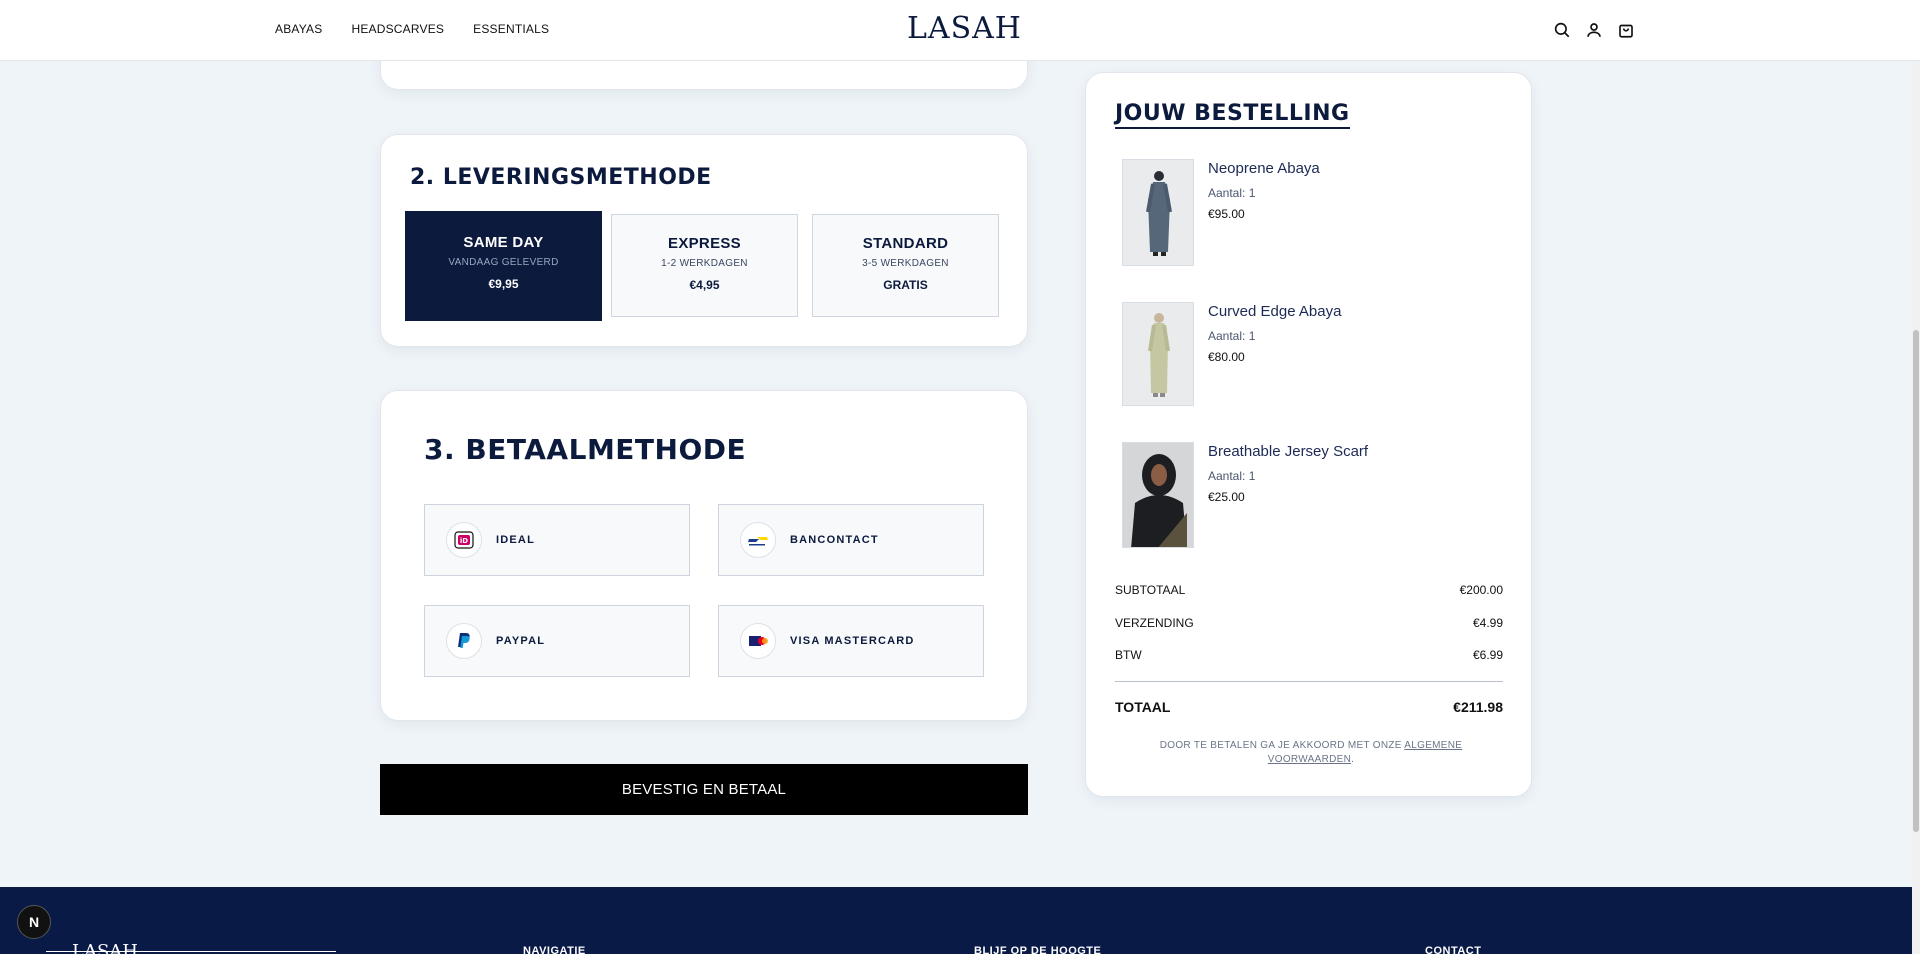 The width and height of the screenshot is (1920, 954). Describe the element at coordinates (1309, 623) in the screenshot. I see `shipping-row: VERZENDING €4.99` at that location.